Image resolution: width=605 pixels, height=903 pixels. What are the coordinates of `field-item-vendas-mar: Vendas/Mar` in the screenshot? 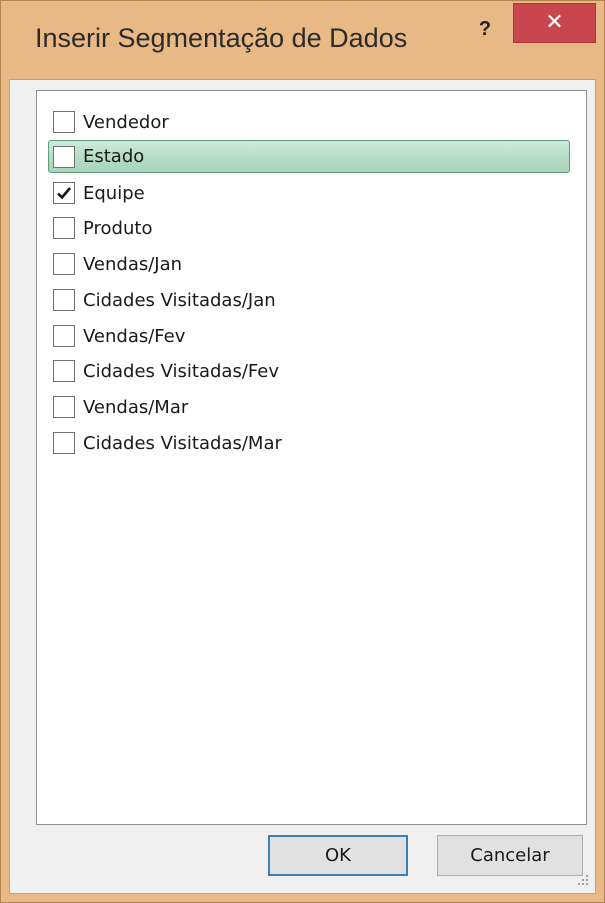 It's located at (120, 407).